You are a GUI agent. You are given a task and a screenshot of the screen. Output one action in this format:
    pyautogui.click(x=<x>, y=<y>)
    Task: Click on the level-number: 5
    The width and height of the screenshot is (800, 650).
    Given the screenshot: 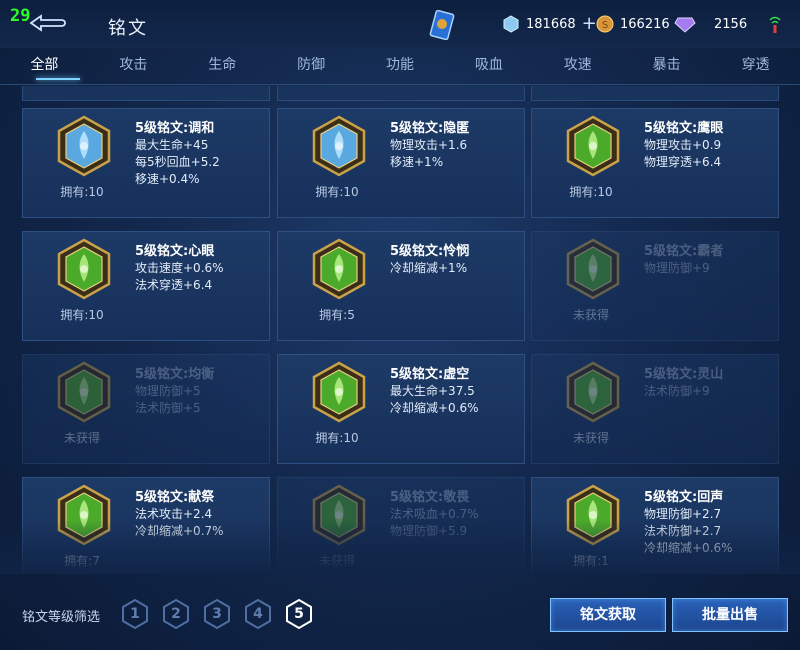 What is the action you would take?
    pyautogui.click(x=299, y=614)
    